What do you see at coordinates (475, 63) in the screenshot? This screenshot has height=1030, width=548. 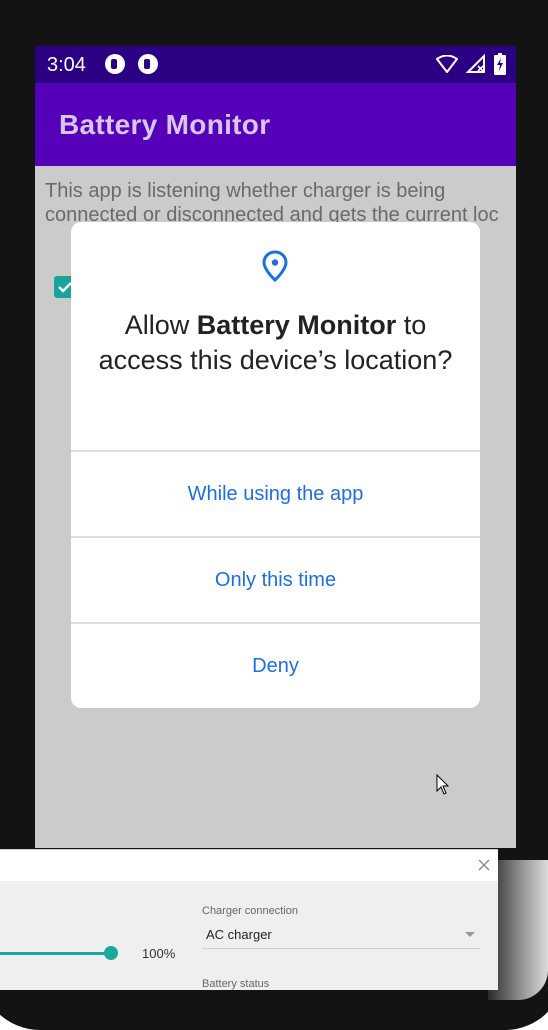 I see `signal-icon` at bounding box center [475, 63].